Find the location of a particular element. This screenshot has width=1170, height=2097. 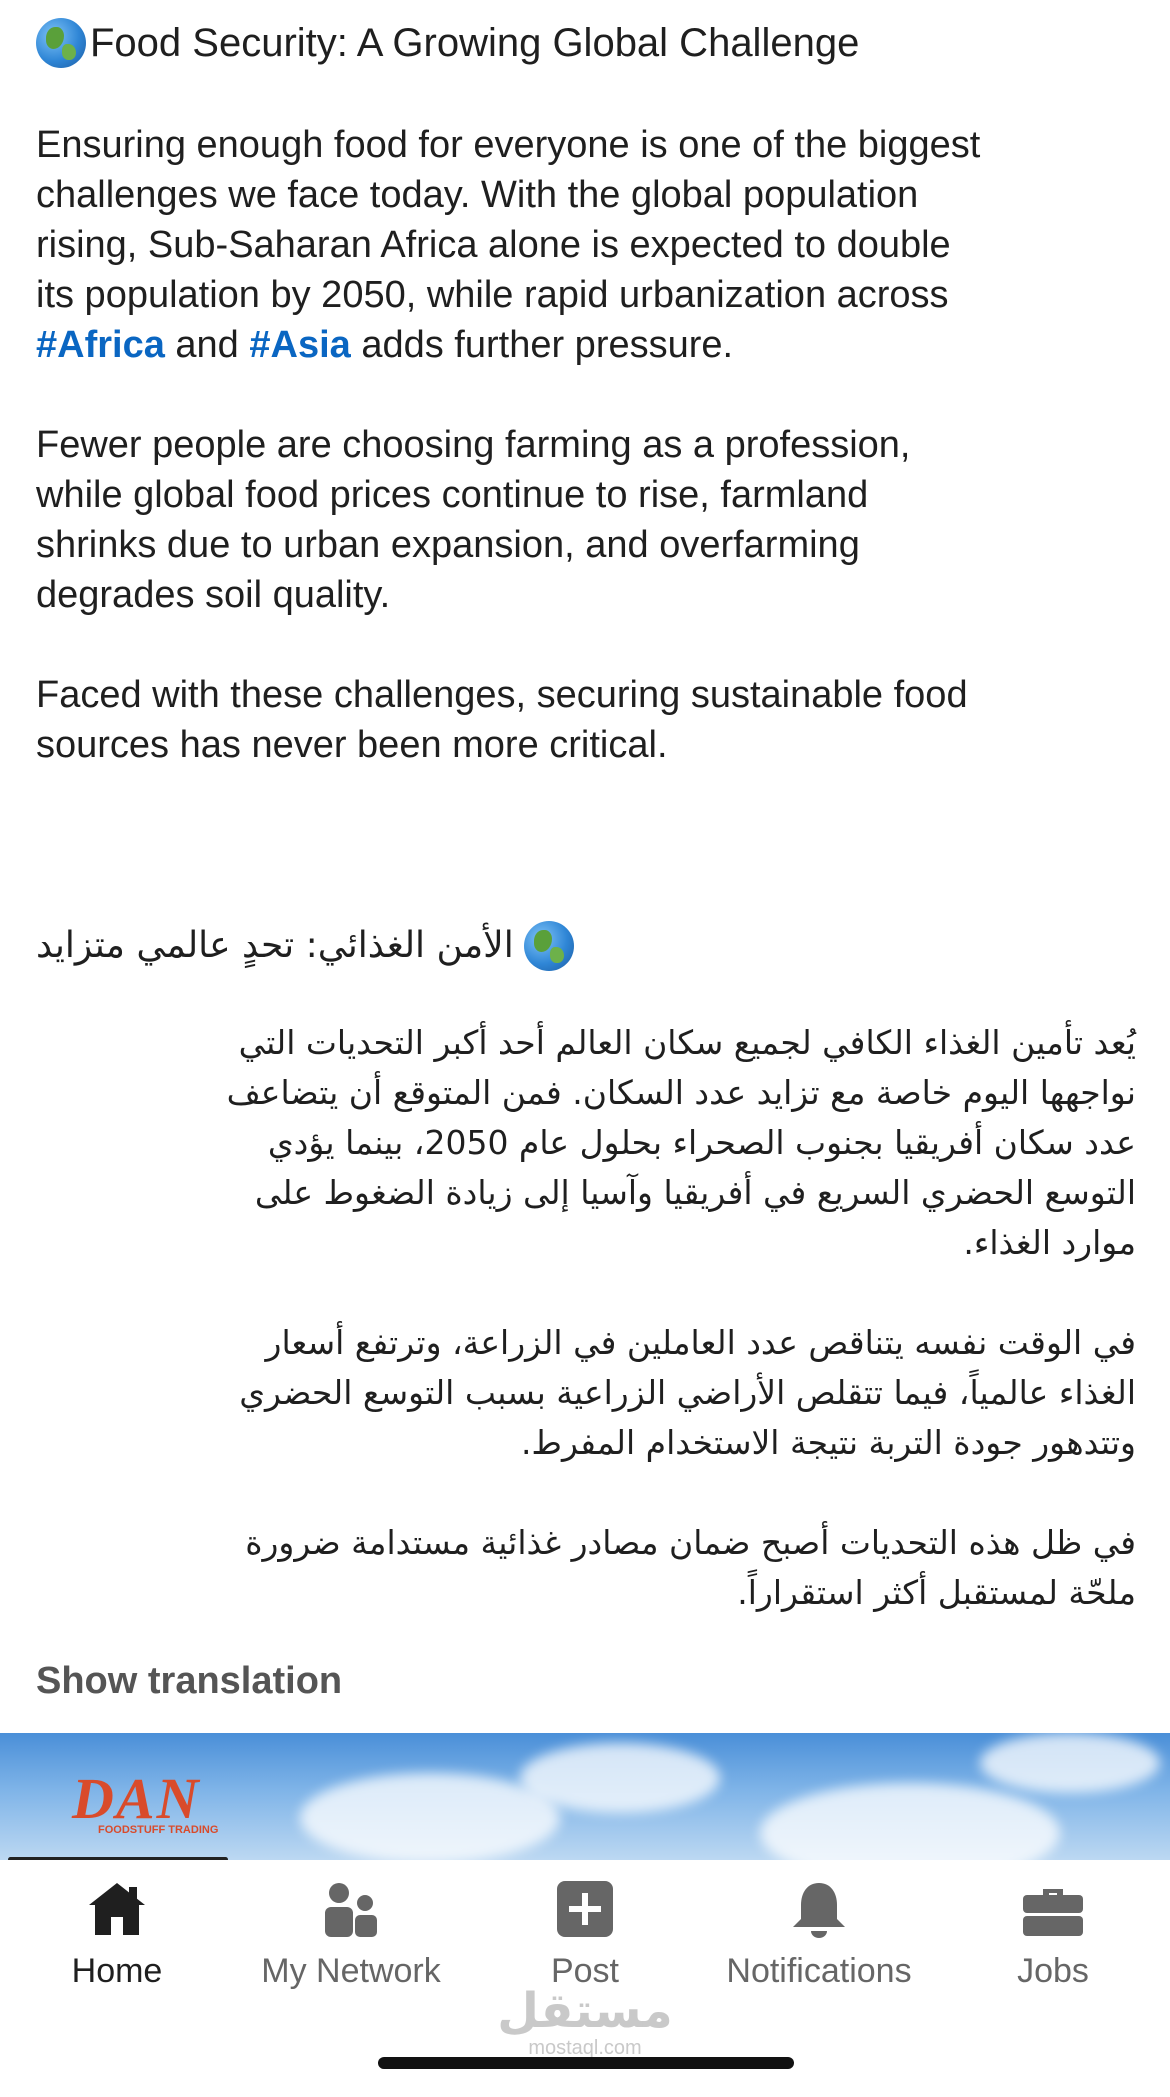

text-line: #Africa and #Asia adds further pressure. is located at coordinates (508, 345).